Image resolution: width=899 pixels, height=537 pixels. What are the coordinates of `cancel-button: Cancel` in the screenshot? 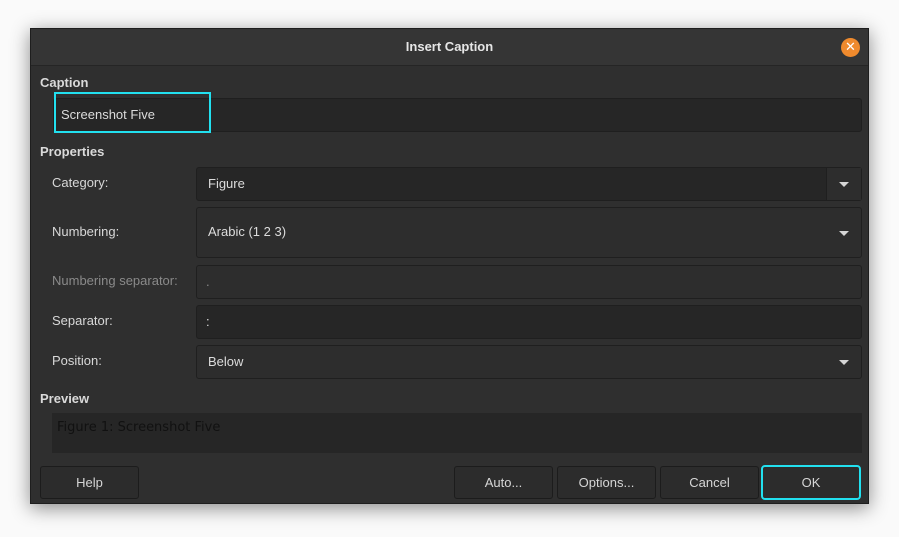 It's located at (709, 482).